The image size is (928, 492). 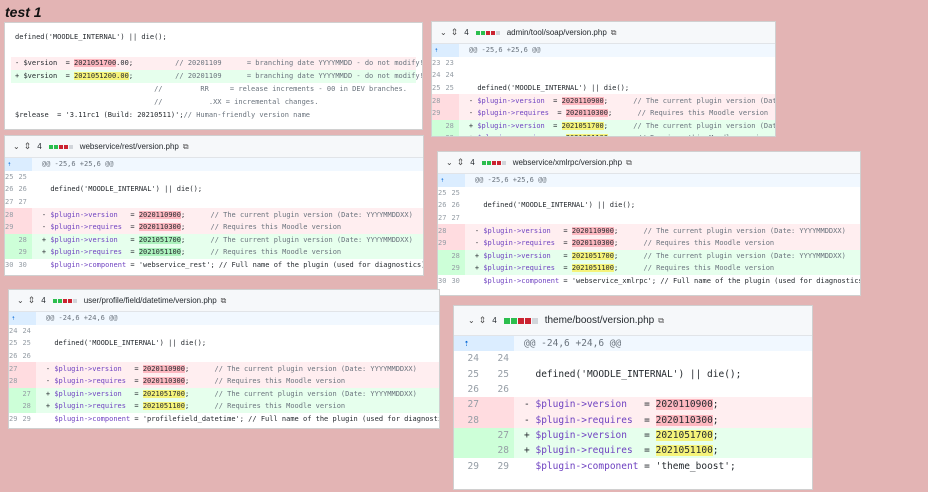 I want to click on file-name: theme/boost/version.php, so click(x=600, y=320).